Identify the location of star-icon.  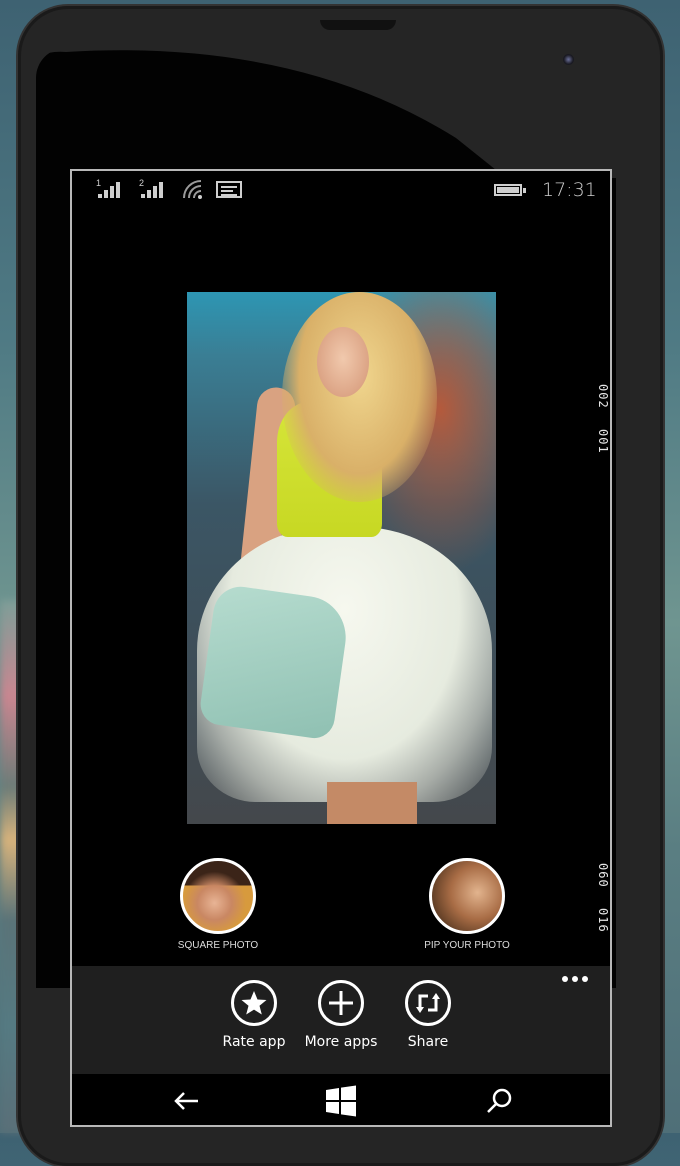
(254, 1003).